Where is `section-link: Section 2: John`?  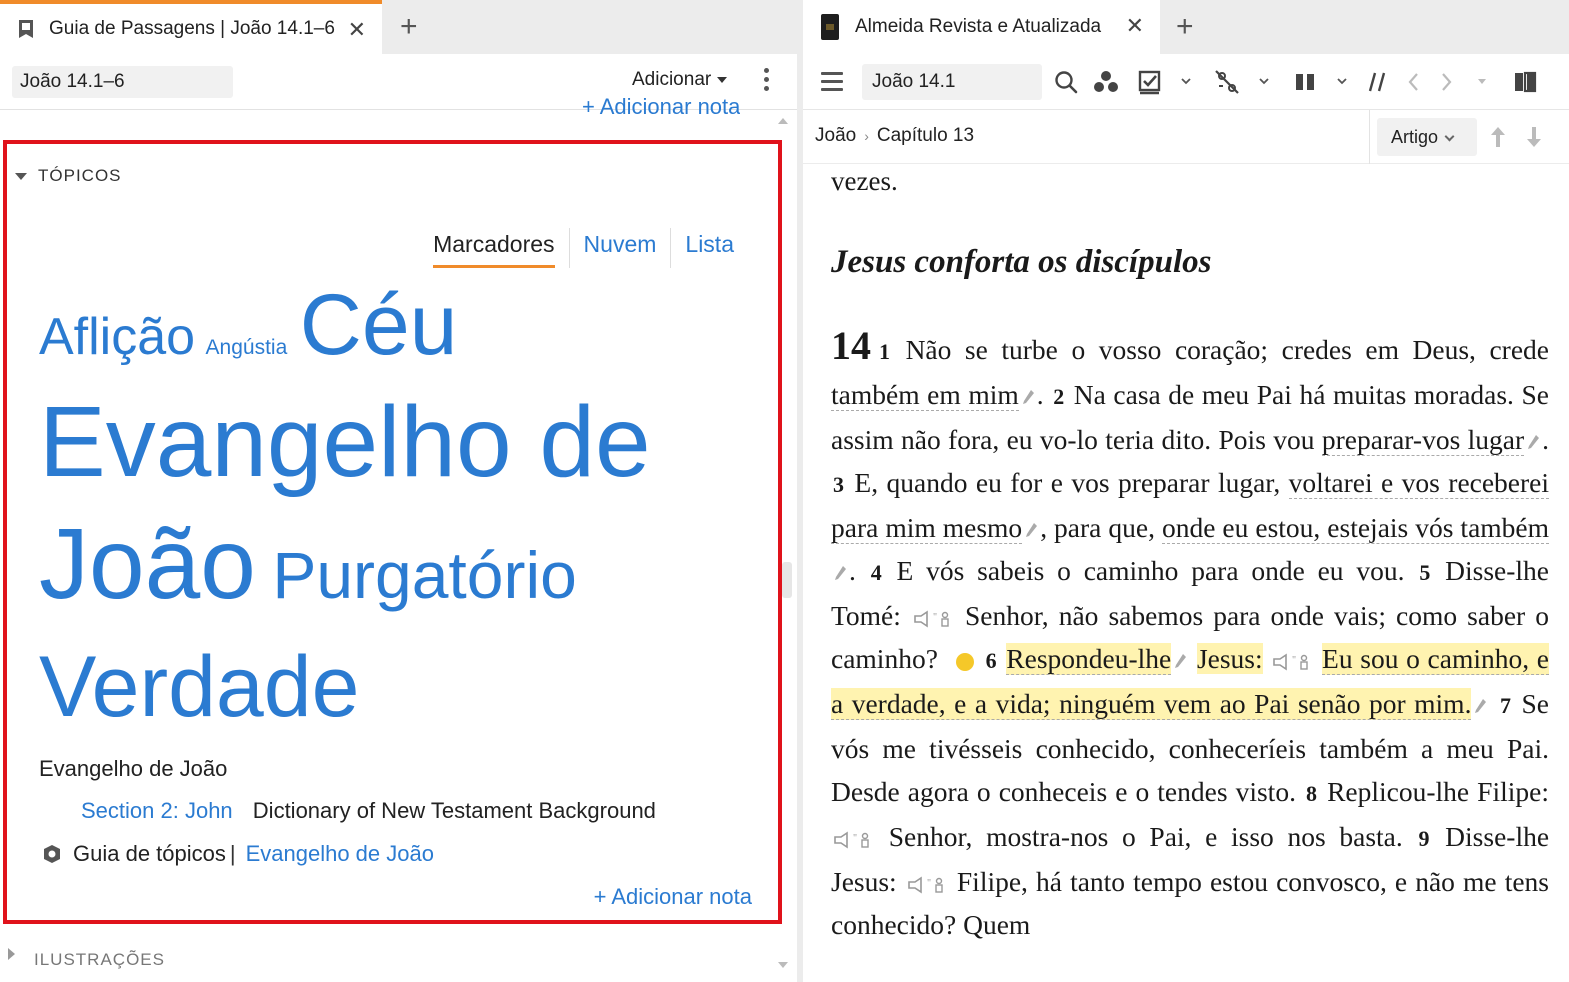 section-link: Section 2: John is located at coordinates (157, 810).